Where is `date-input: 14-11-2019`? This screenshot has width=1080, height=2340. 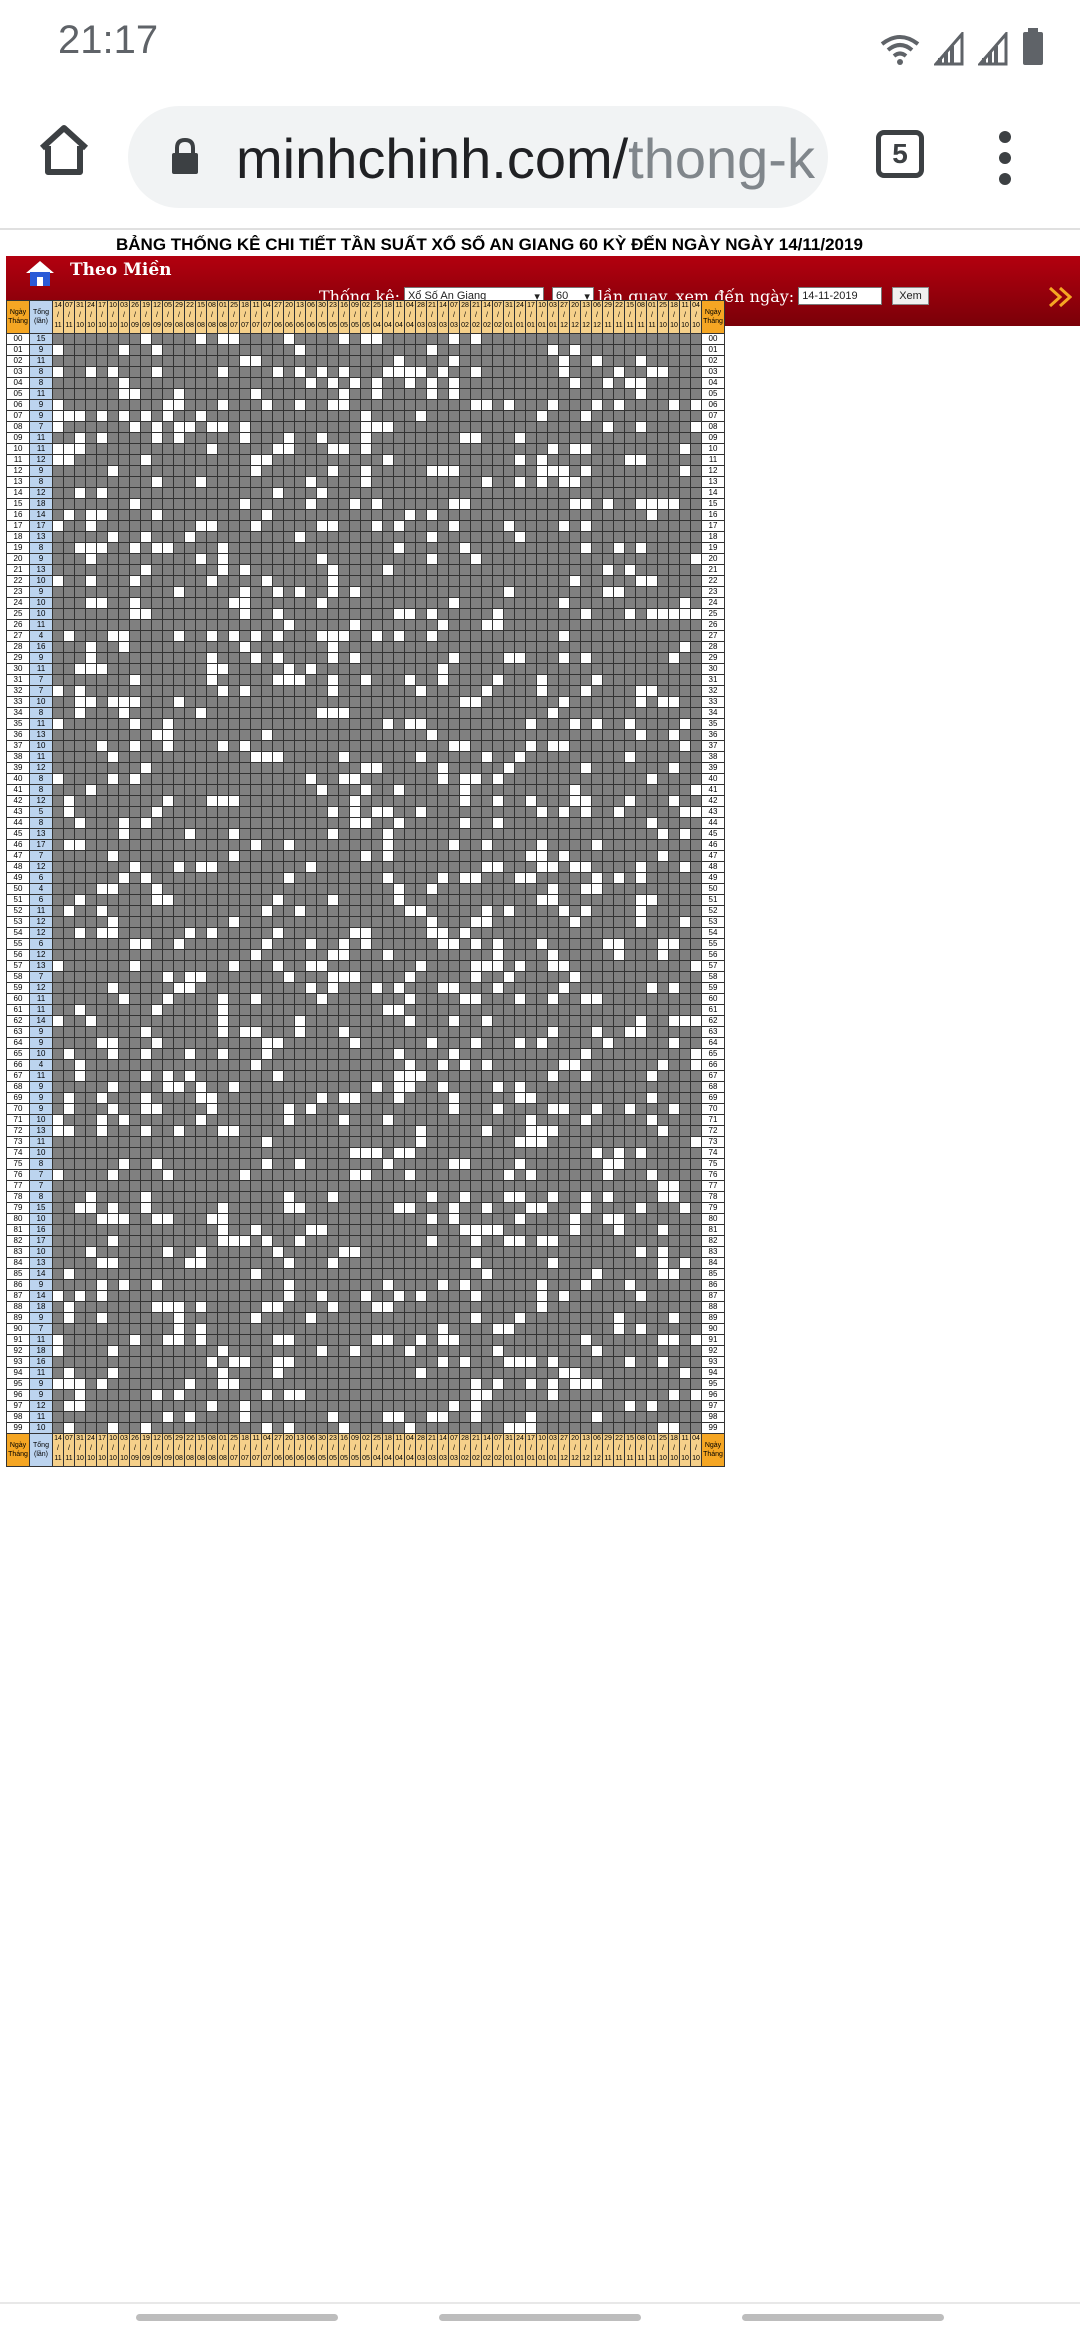
date-input: 14-11-2019 is located at coordinates (840, 296).